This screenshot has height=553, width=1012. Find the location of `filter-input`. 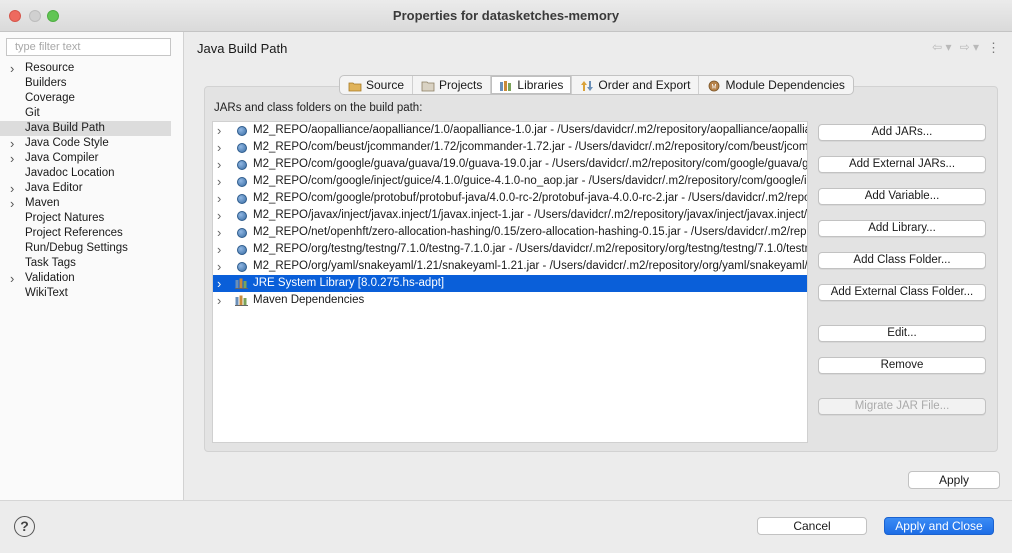

filter-input is located at coordinates (88, 47).